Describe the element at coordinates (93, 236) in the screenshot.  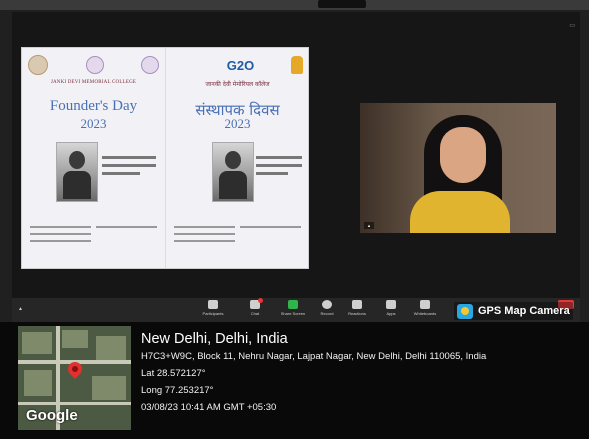
I see `slide-footer` at that location.